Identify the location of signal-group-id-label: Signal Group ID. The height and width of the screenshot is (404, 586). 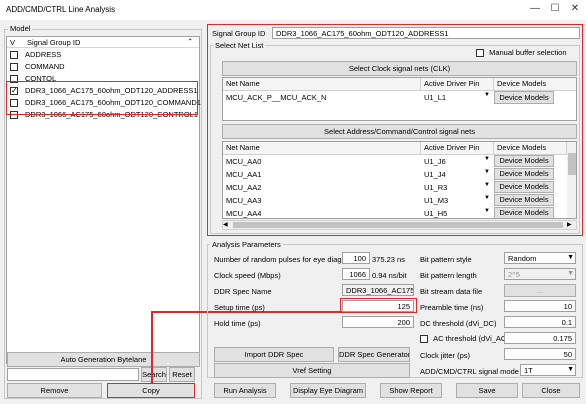
(239, 33).